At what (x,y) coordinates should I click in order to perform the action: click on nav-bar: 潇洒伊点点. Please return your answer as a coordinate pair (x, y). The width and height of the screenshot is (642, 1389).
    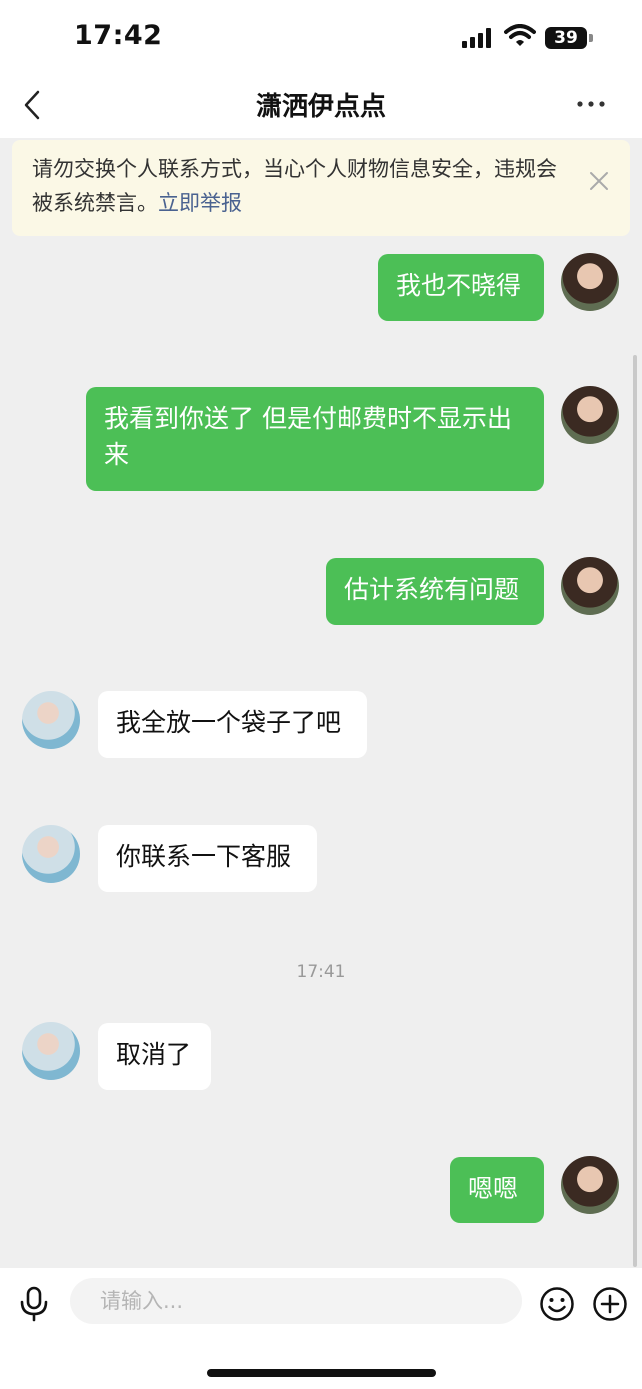
    Looking at the image, I should click on (321, 107).